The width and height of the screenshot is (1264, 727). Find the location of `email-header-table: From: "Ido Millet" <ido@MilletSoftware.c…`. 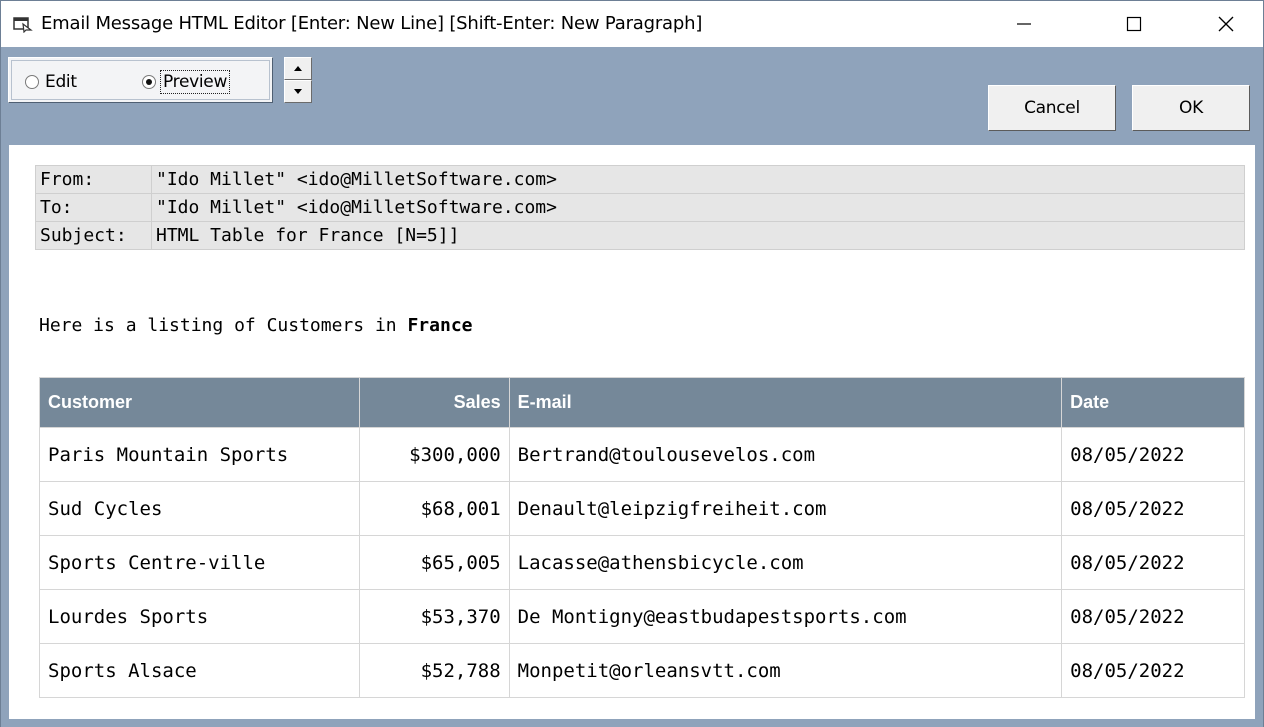

email-header-table: From: "Ido Millet" <ido@MilletSoftware.c… is located at coordinates (640, 207).